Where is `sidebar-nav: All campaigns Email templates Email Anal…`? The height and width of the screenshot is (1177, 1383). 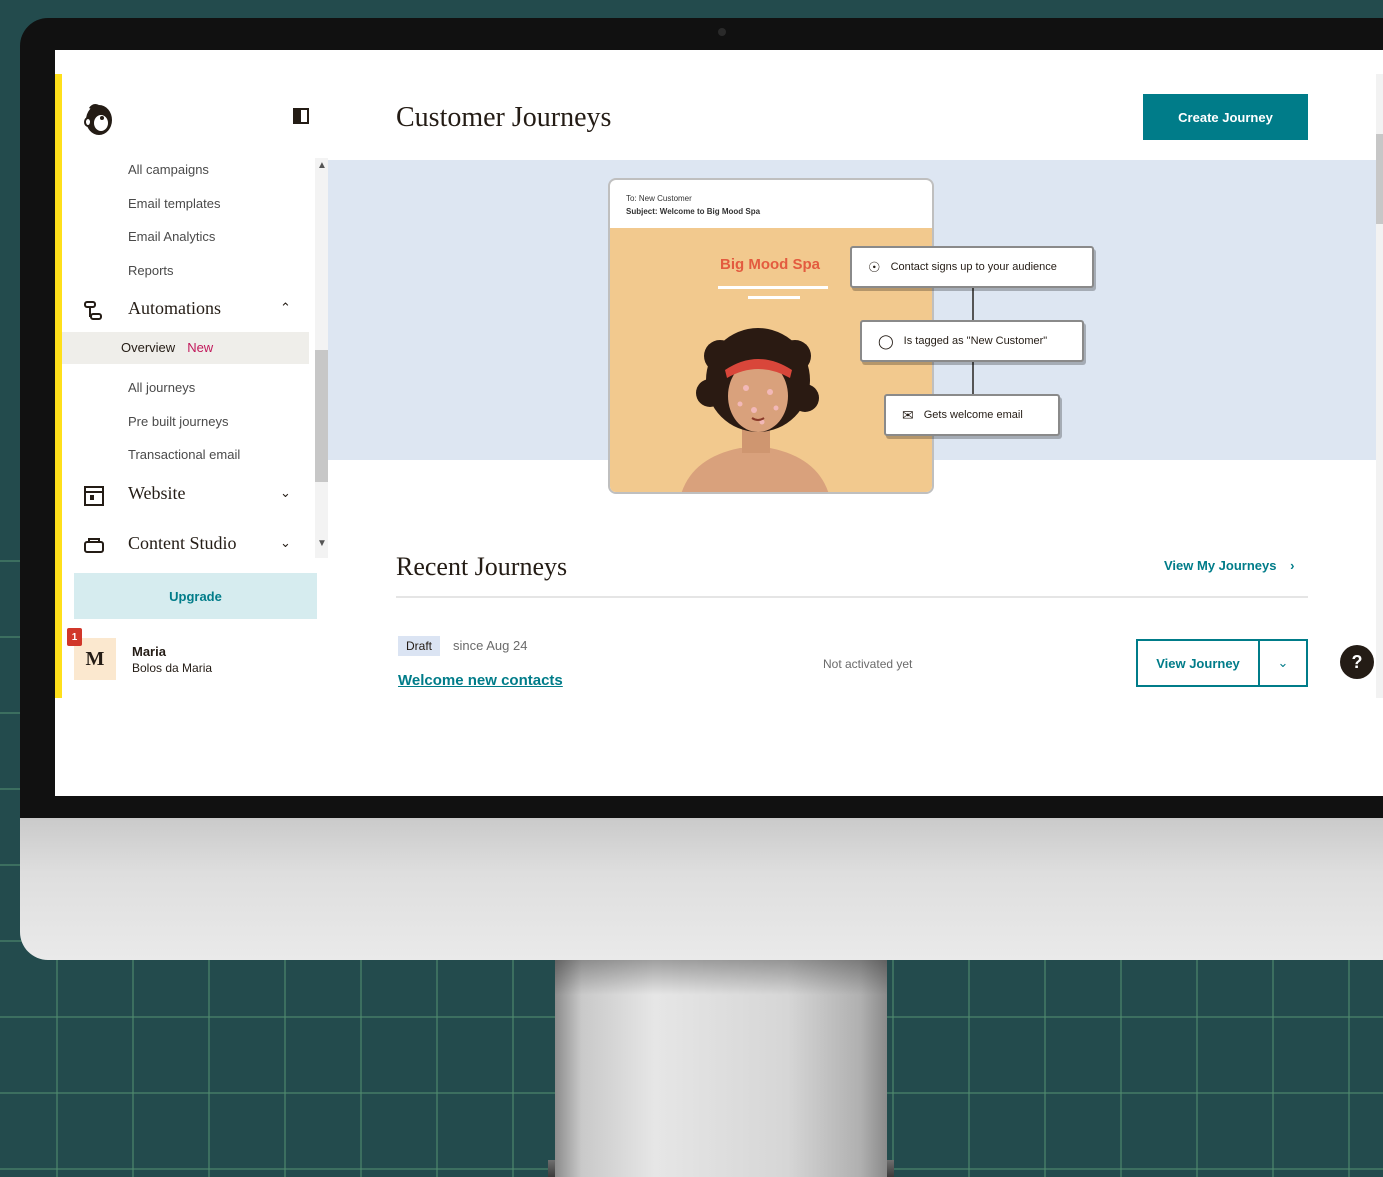
sidebar-nav: All campaigns Email templates Email Anal… is located at coordinates (195, 364).